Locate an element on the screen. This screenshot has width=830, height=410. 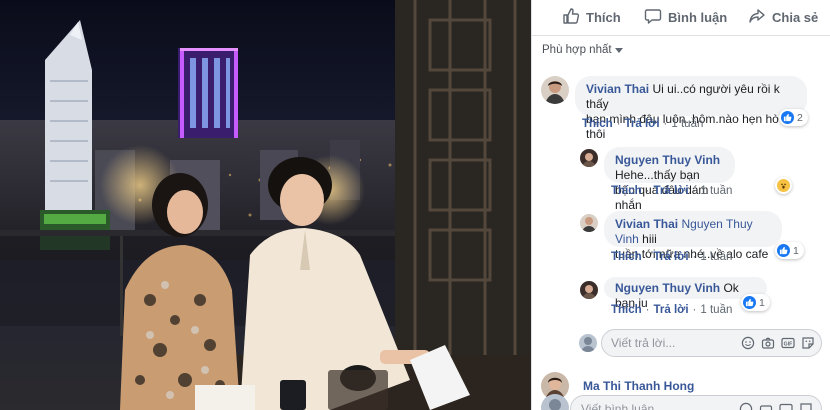
svg-text: GIF is located at coordinates (788, 345).